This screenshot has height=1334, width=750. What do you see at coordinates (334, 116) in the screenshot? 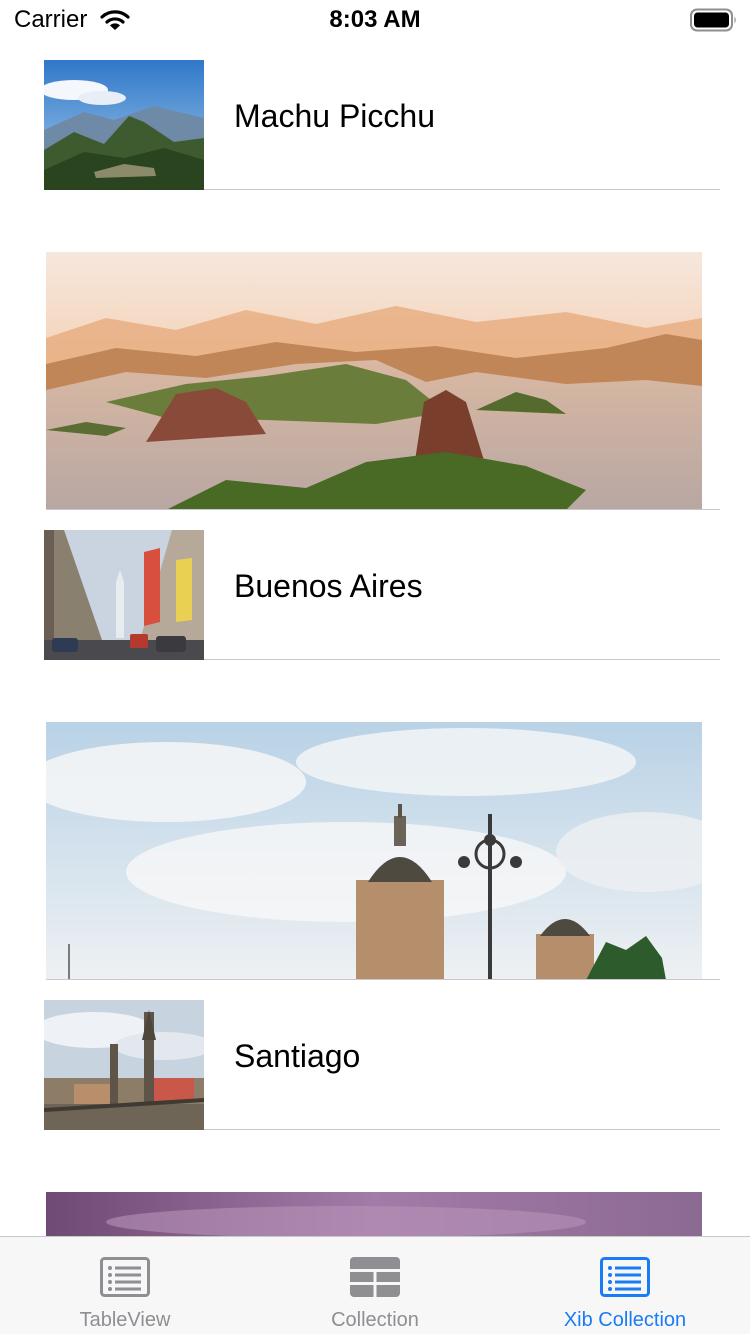
I see `city-name-label: Machu Picchu` at bounding box center [334, 116].